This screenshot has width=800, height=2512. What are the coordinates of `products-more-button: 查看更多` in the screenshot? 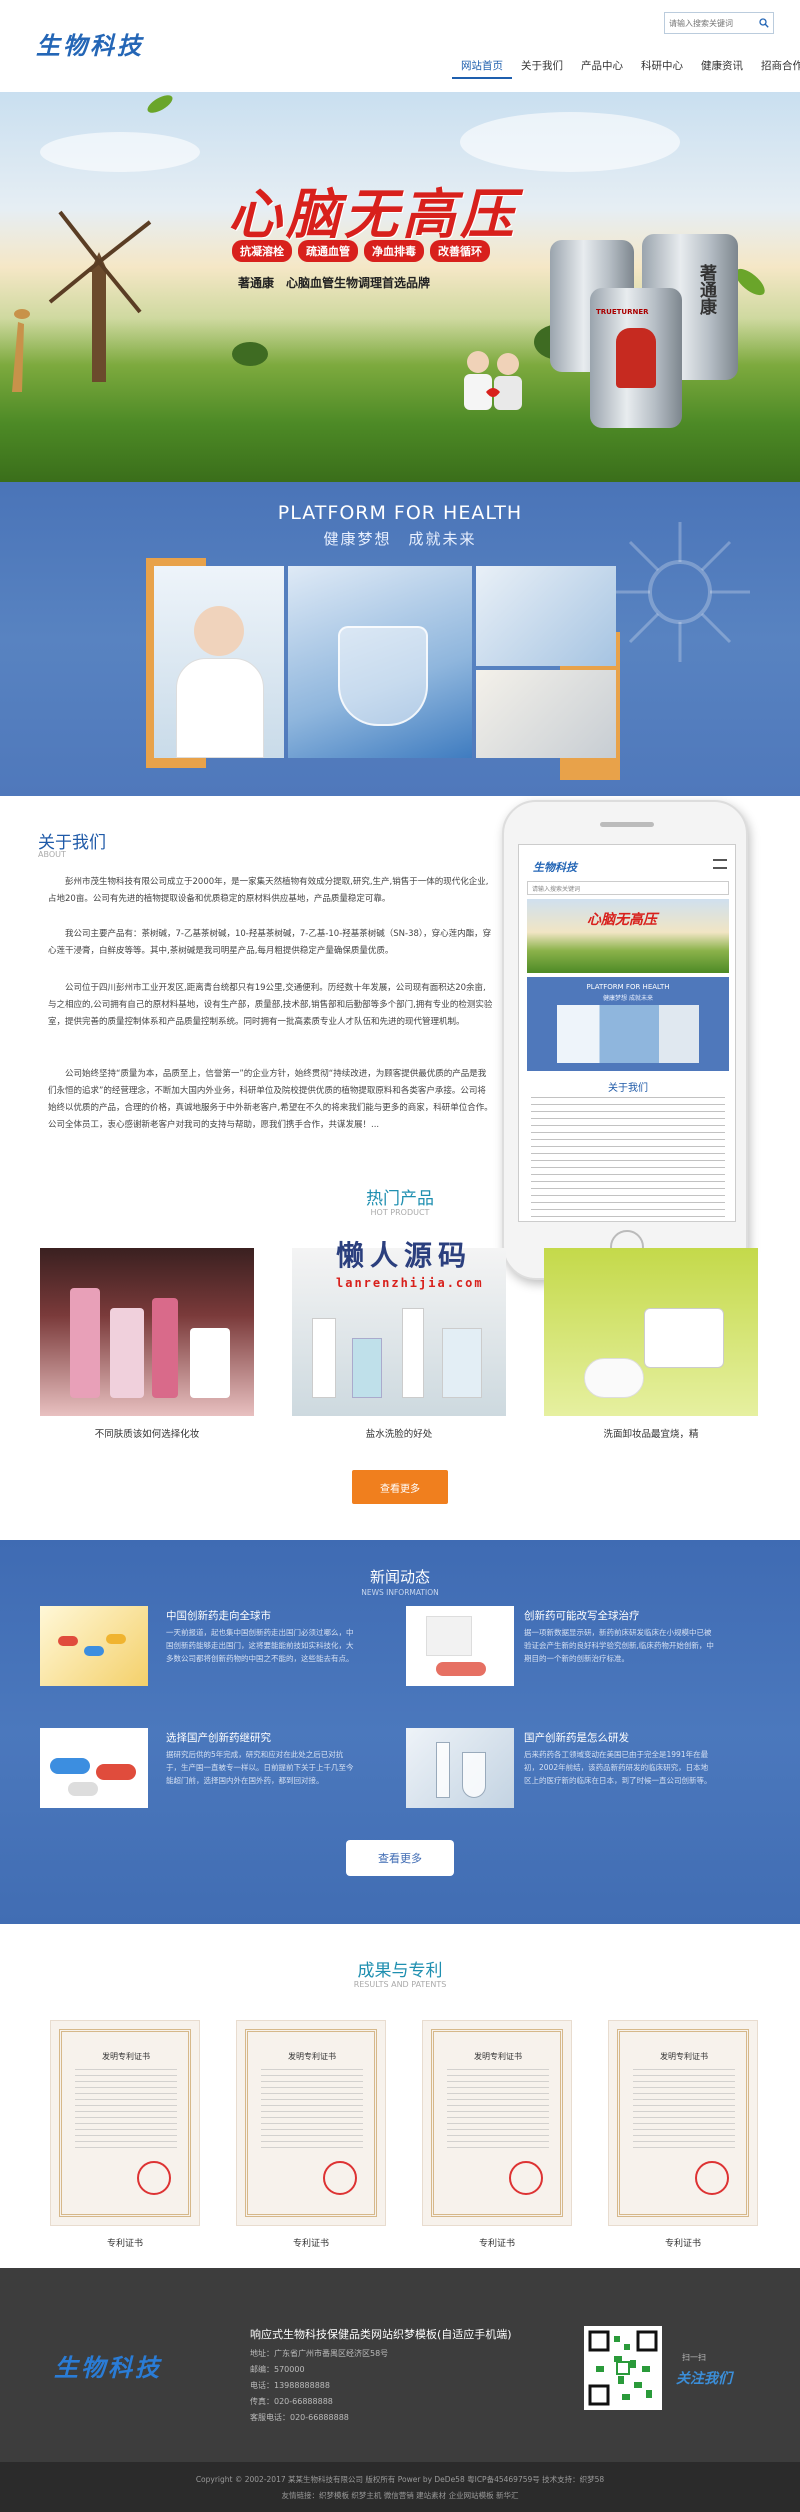 It's located at (400, 1487).